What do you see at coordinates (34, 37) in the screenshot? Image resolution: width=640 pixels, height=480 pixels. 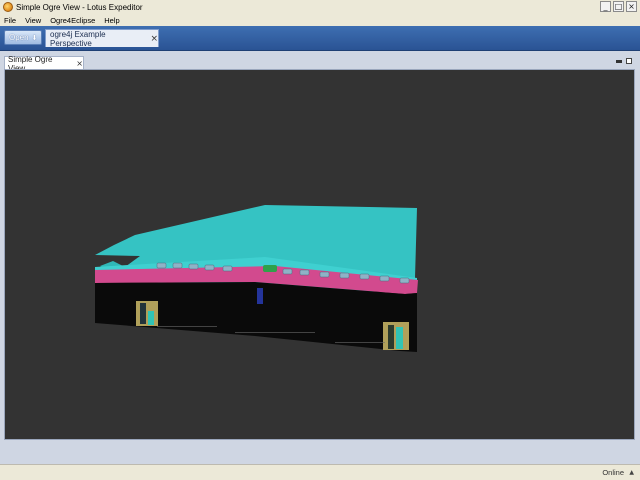 I see `arrow-down-icon: ⬇` at bounding box center [34, 37].